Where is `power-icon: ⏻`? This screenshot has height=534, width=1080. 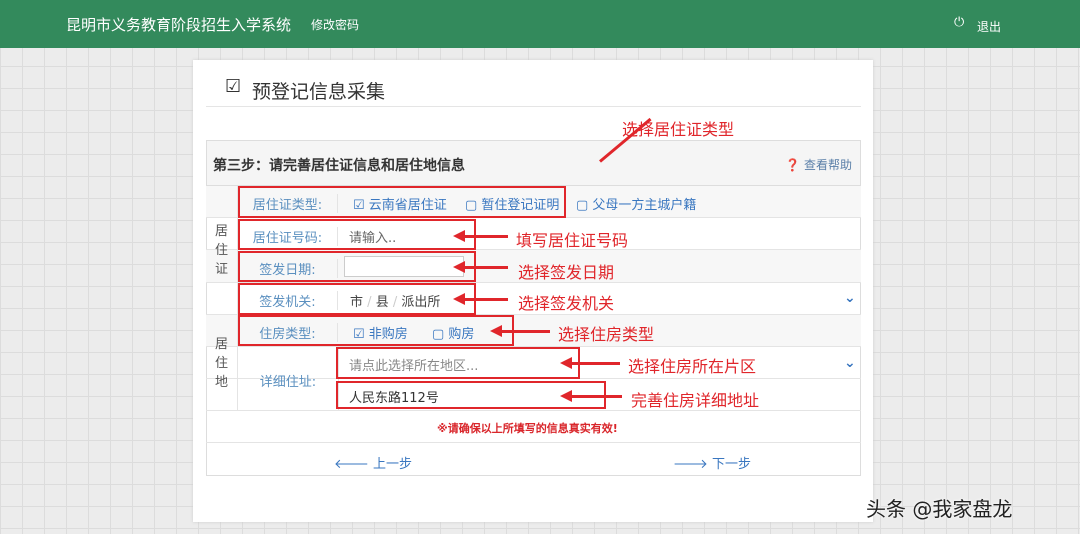 power-icon: ⏻ is located at coordinates (959, 22).